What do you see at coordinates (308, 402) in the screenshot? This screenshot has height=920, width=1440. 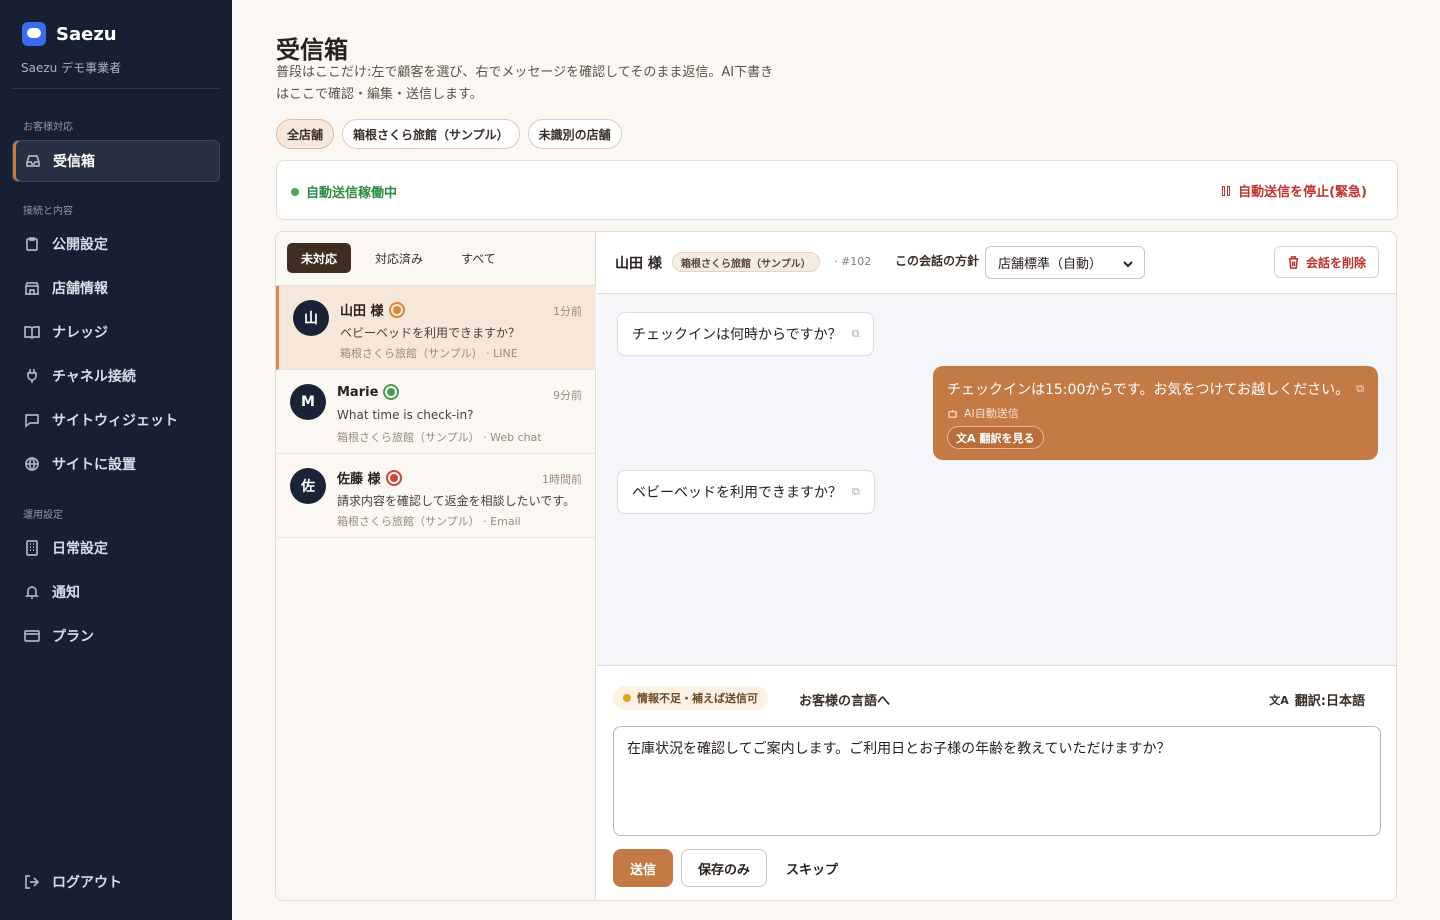 I see `avatar: M` at bounding box center [308, 402].